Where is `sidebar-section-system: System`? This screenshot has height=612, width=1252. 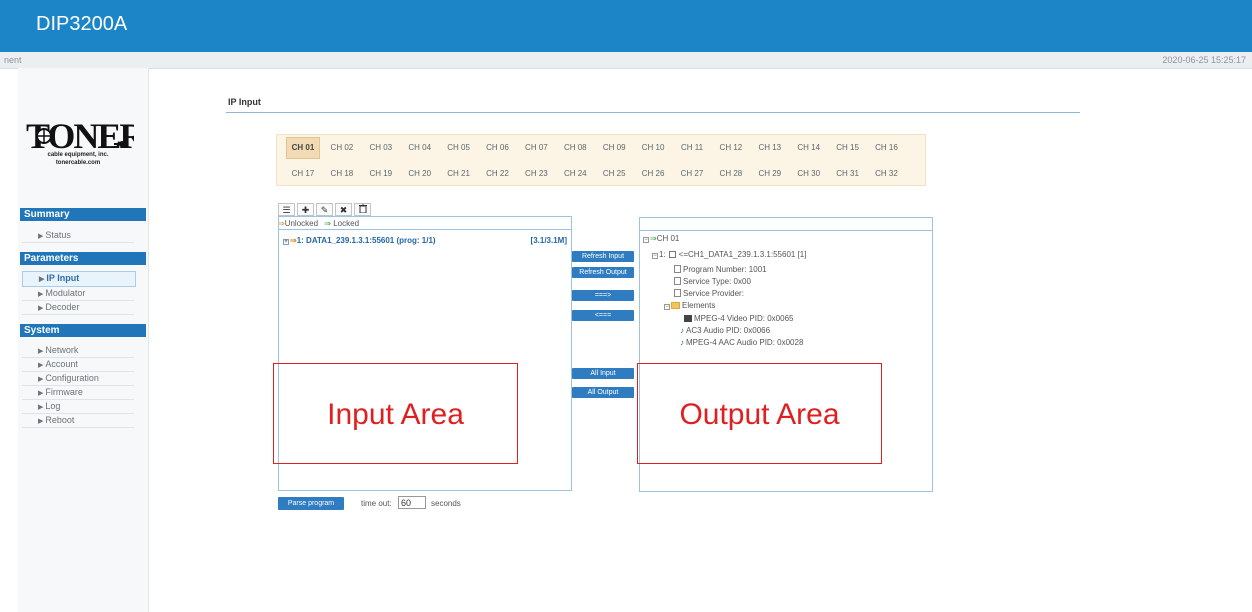 sidebar-section-system: System is located at coordinates (83, 330).